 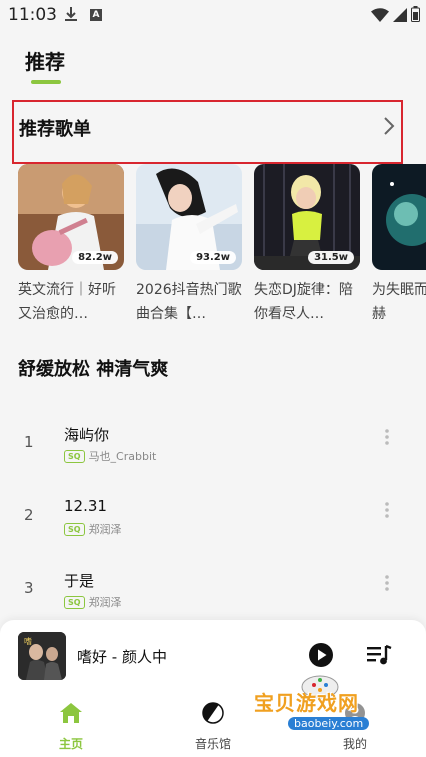 What do you see at coordinates (122, 657) in the screenshot?
I see `now-playing-title: 嗜好 - 颜人中` at bounding box center [122, 657].